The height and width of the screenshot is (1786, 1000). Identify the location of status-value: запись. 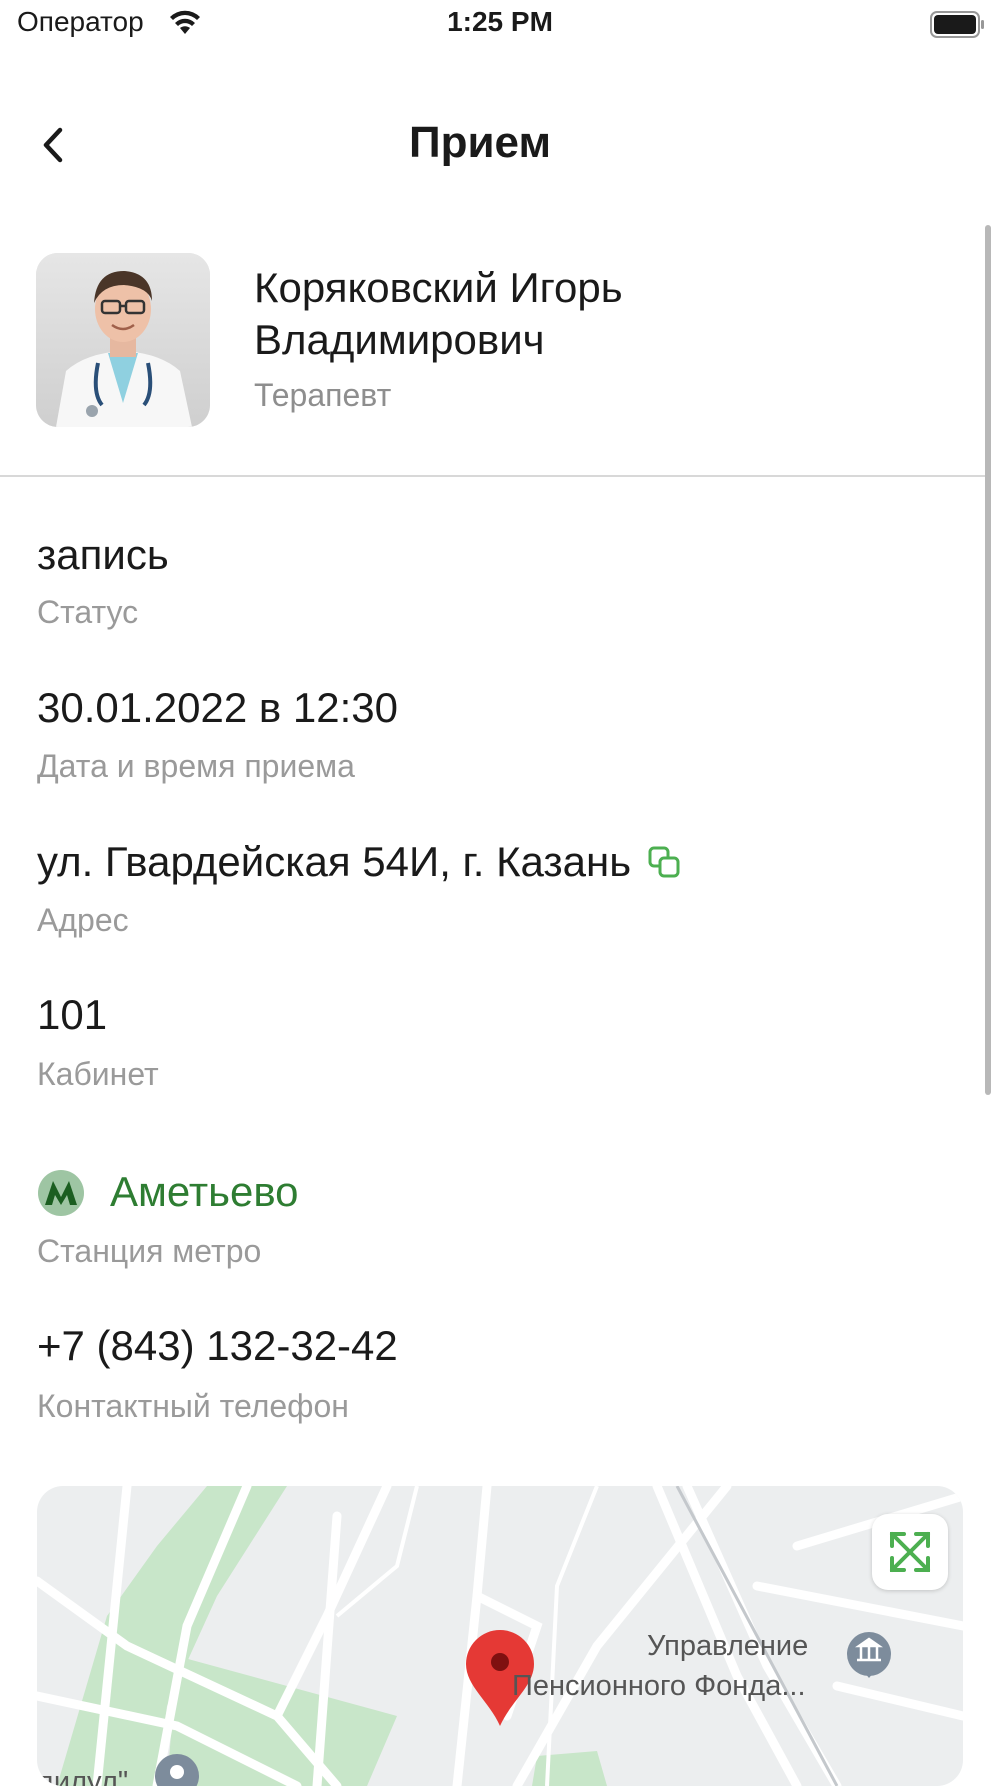
(103, 554).